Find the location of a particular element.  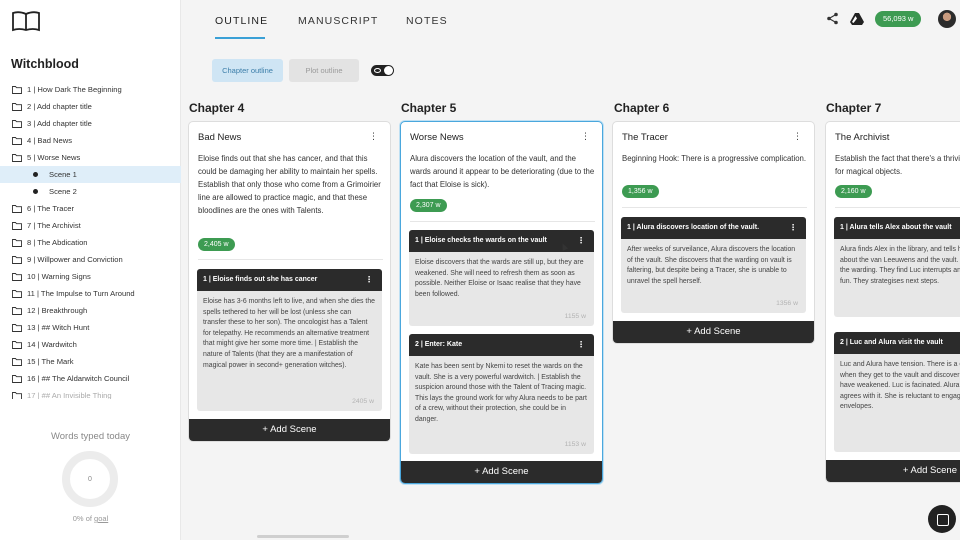

horizontal-scrollbar is located at coordinates (303, 536).